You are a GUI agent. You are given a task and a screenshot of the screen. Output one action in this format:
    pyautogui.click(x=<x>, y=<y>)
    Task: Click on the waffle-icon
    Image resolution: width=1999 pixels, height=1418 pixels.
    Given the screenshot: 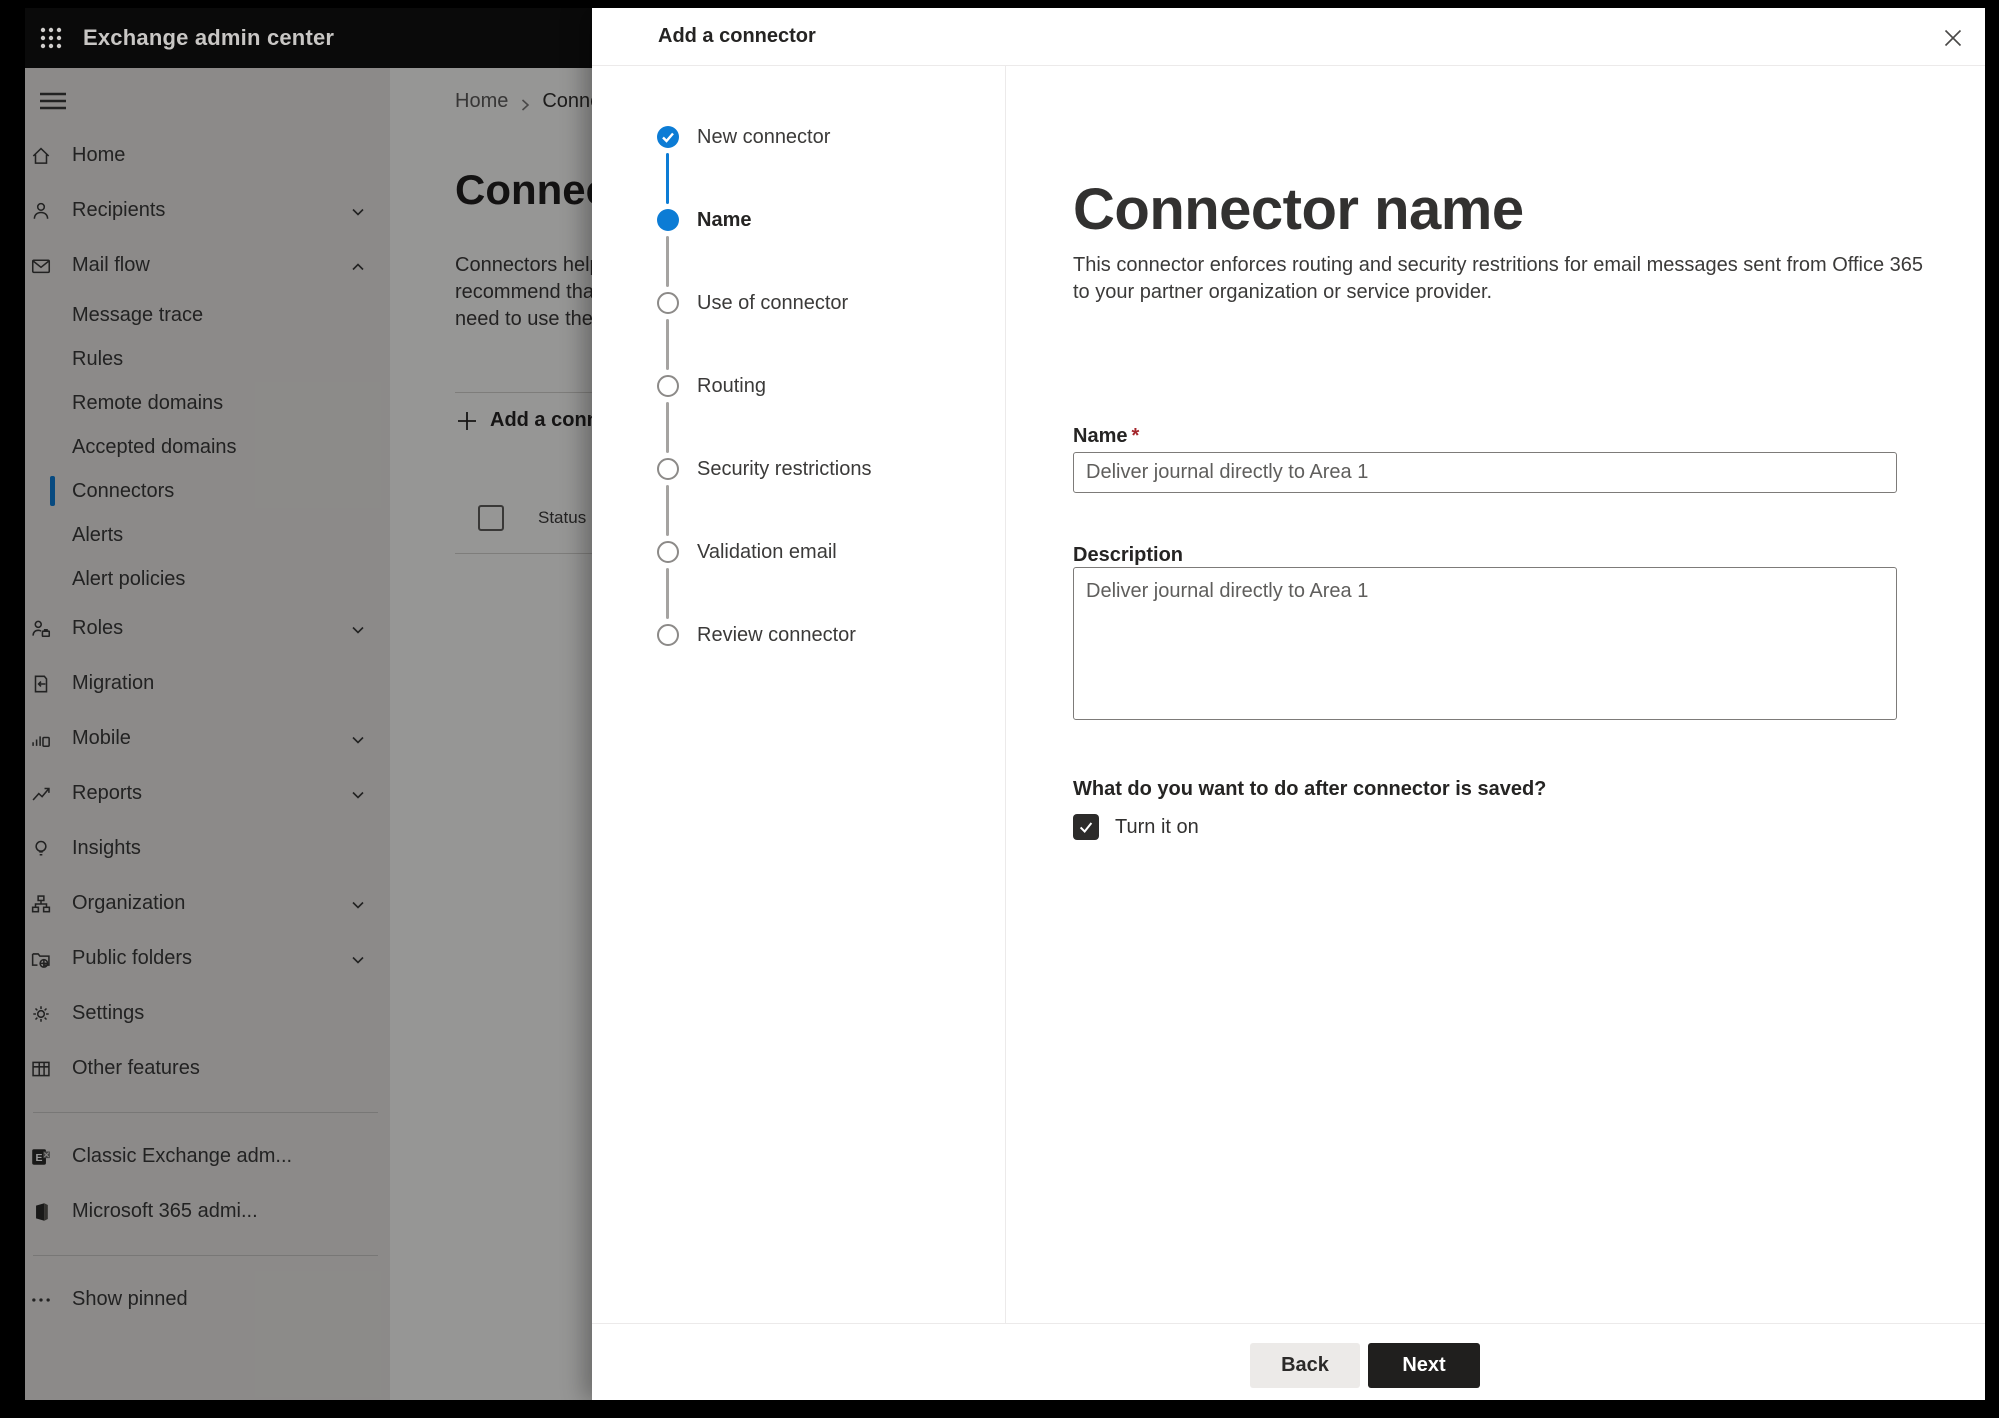 What is the action you would take?
    pyautogui.click(x=51, y=38)
    